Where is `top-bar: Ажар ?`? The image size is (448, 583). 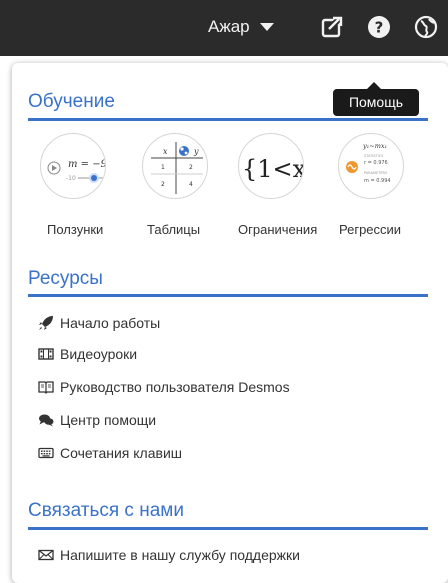 top-bar: Ажар ? is located at coordinates (224, 28).